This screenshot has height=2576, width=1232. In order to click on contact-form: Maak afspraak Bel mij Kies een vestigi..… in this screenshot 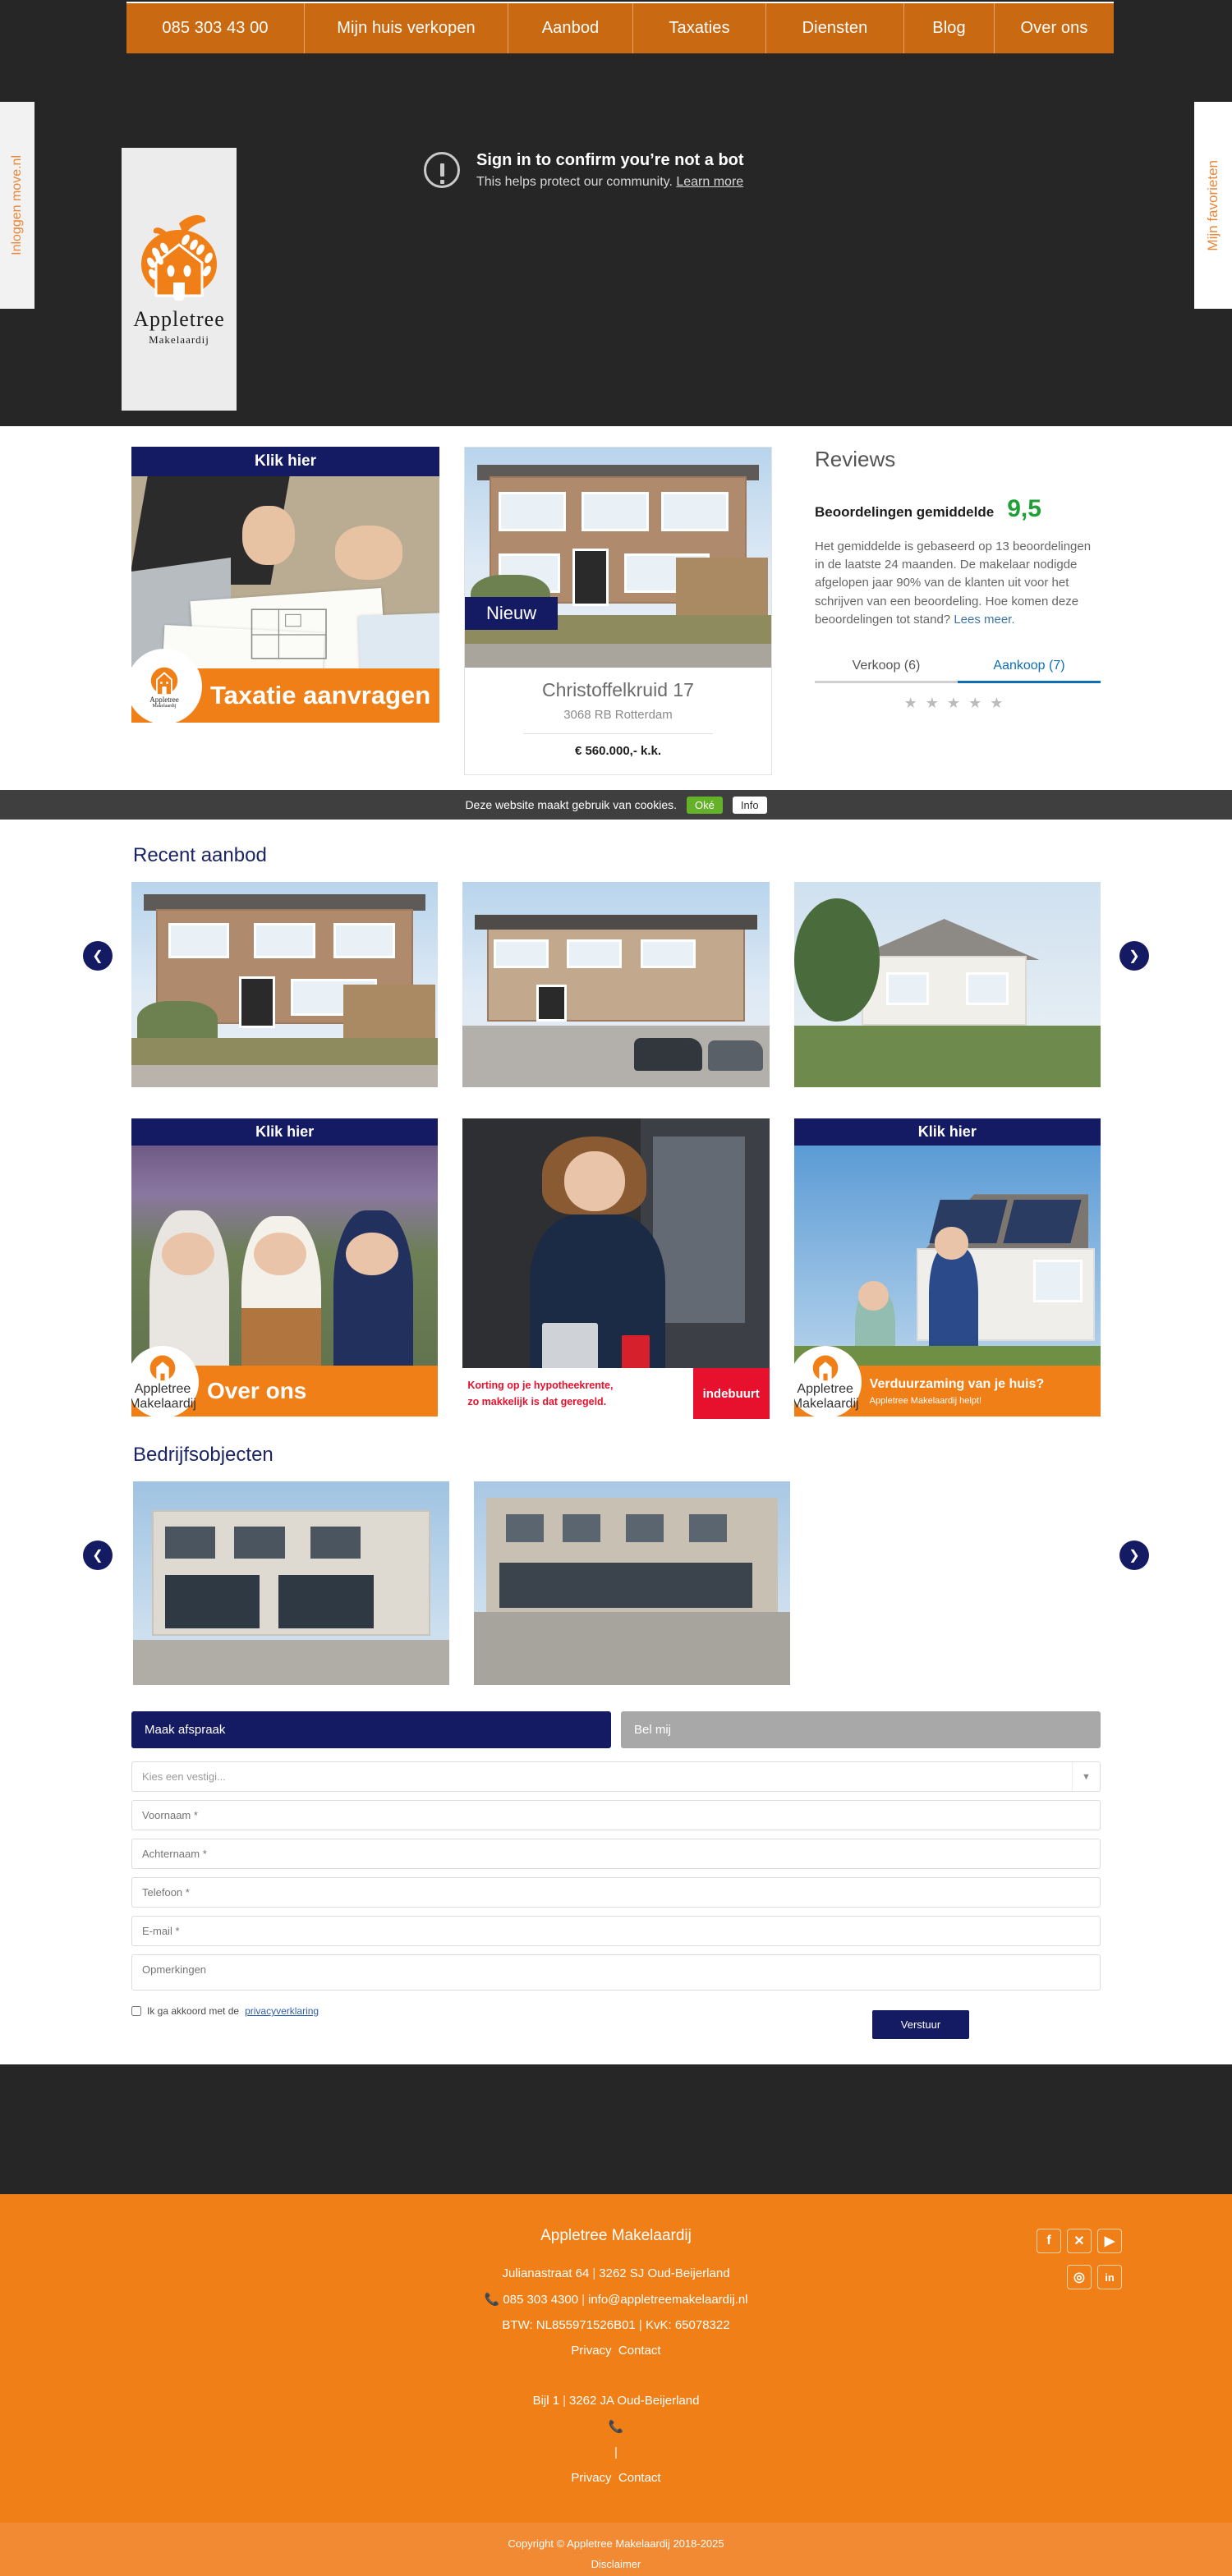, I will do `click(616, 1874)`.